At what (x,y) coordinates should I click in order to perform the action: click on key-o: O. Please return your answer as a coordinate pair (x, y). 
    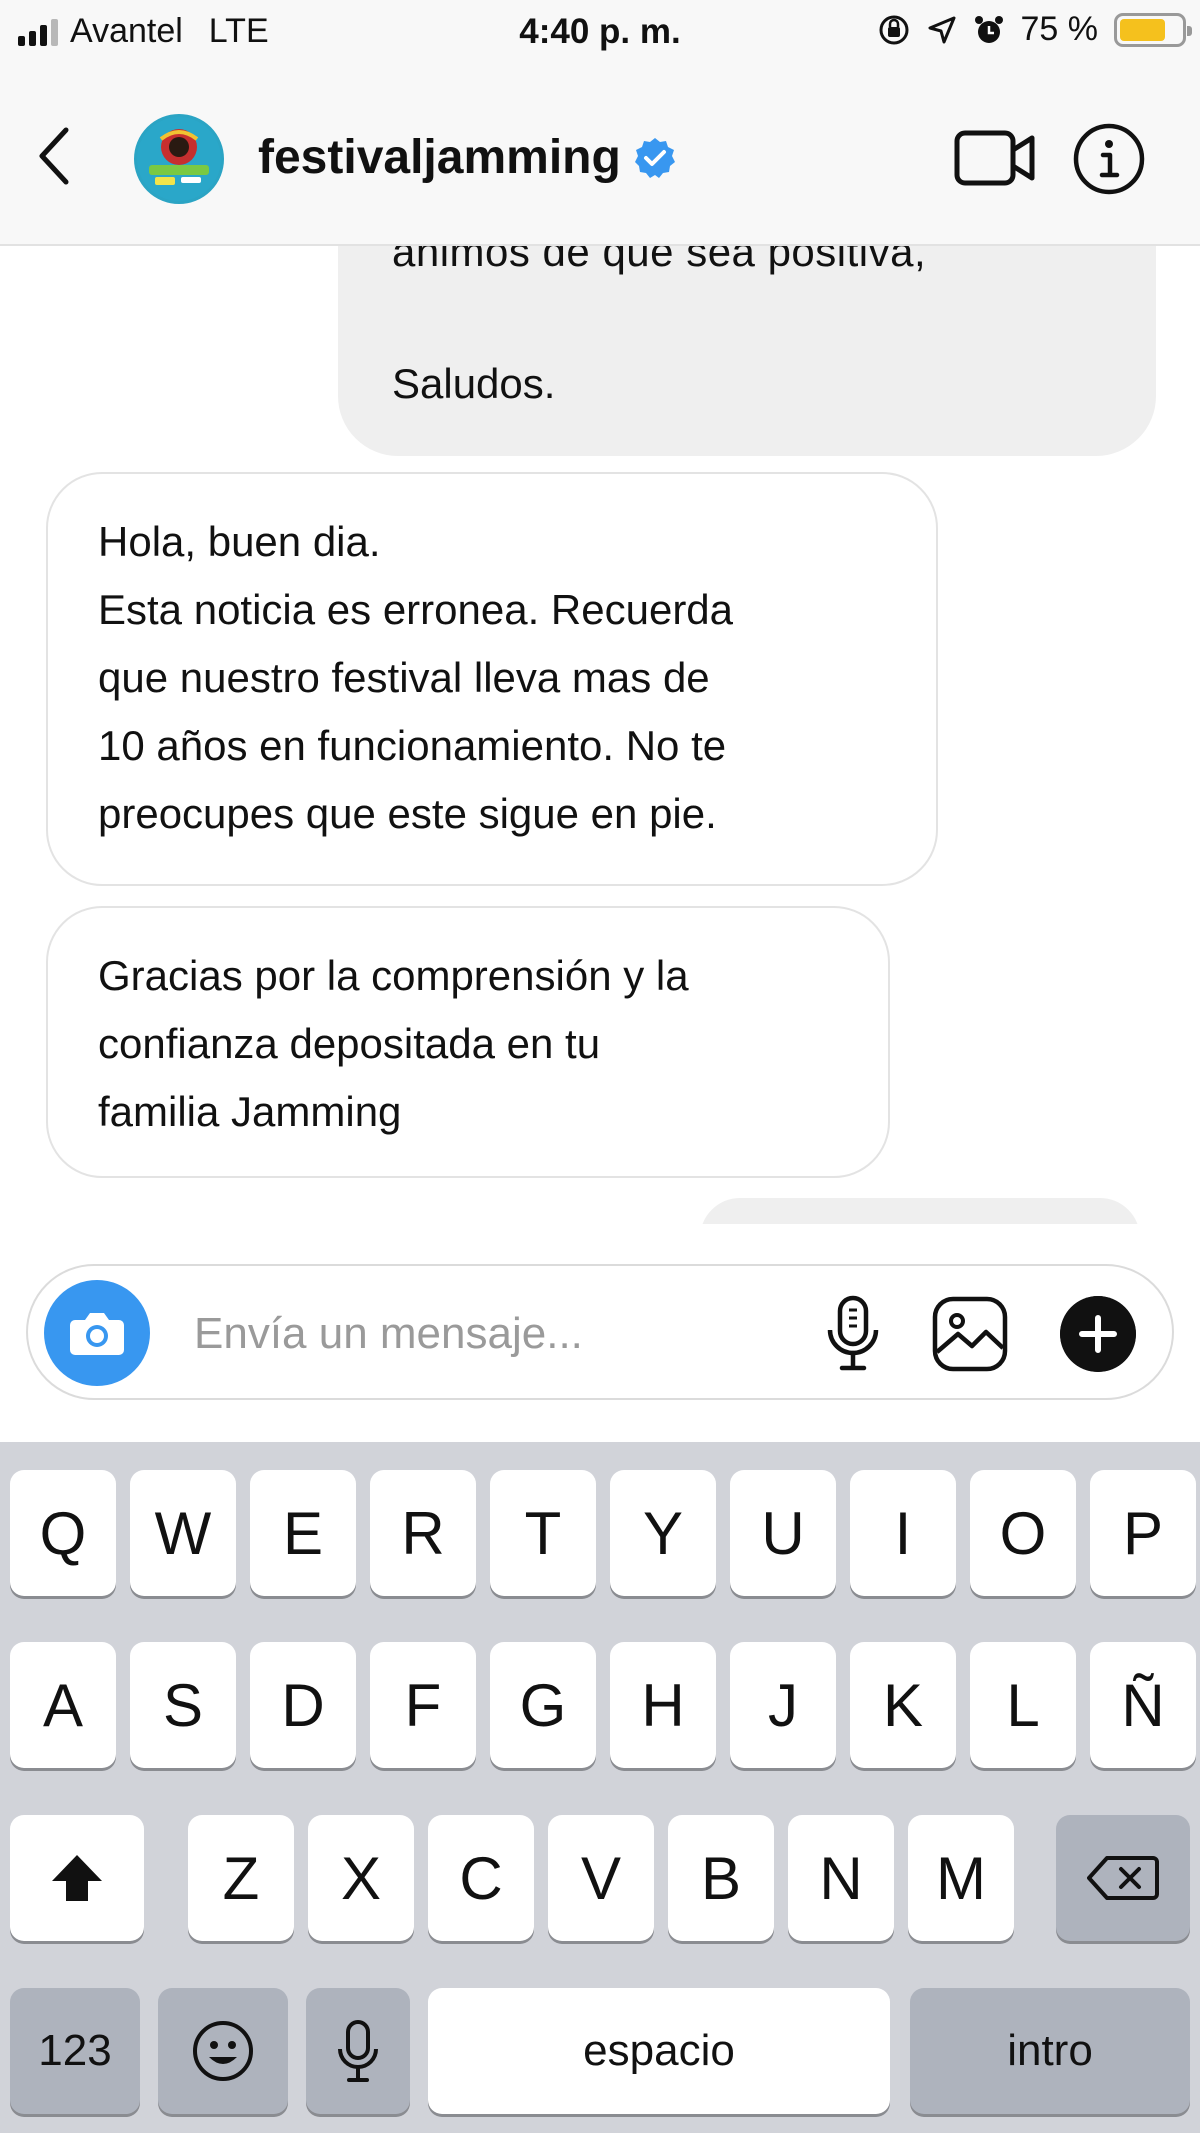
    Looking at the image, I should click on (1023, 1533).